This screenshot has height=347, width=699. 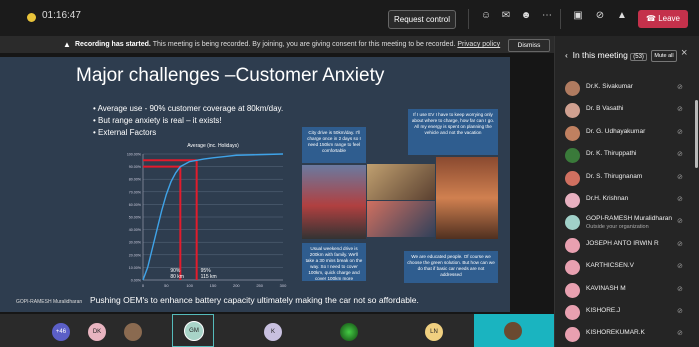 I want to click on x-tick-label: 250, so click(x=259, y=285).